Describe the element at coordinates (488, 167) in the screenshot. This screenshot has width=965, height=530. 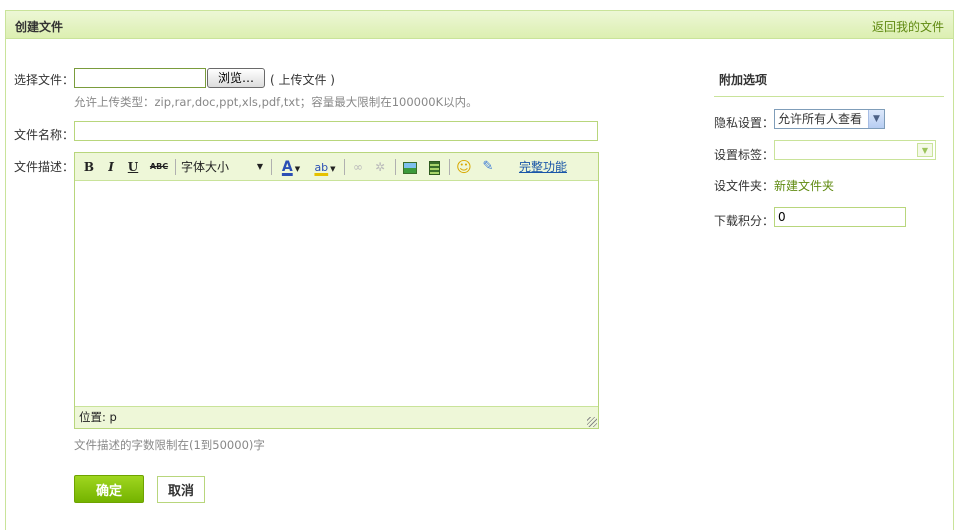
I see `clear-format-icon: ✎` at that location.